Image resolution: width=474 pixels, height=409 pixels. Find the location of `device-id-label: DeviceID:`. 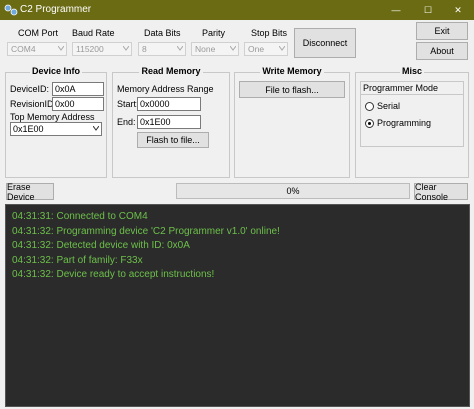

device-id-label: DeviceID: is located at coordinates (30, 89).